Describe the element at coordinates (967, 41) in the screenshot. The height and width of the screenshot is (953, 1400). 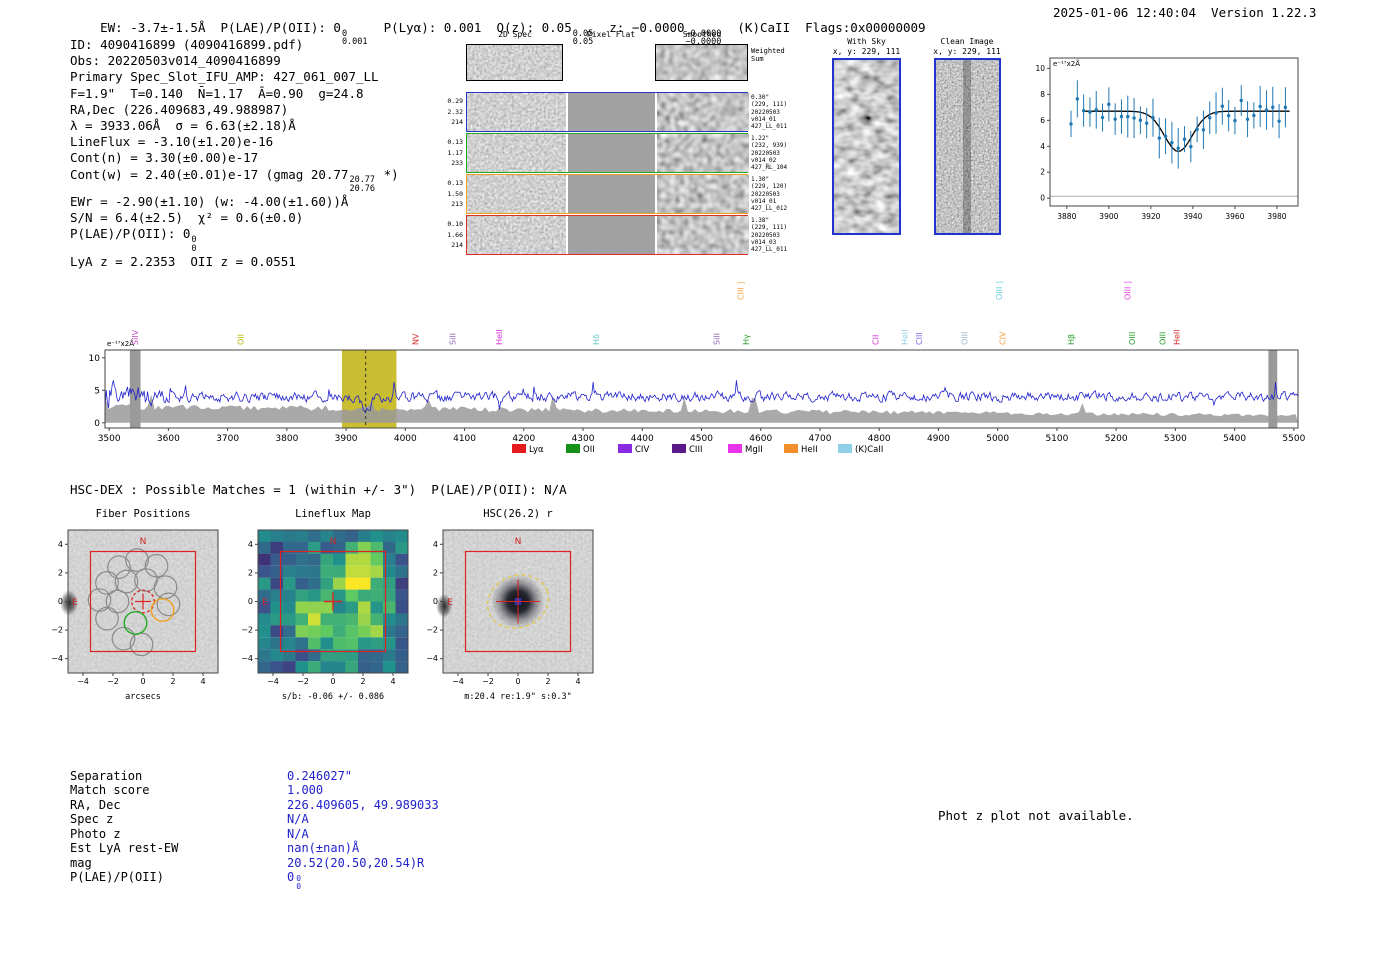
I see `clean-title: Clean Image` at that location.